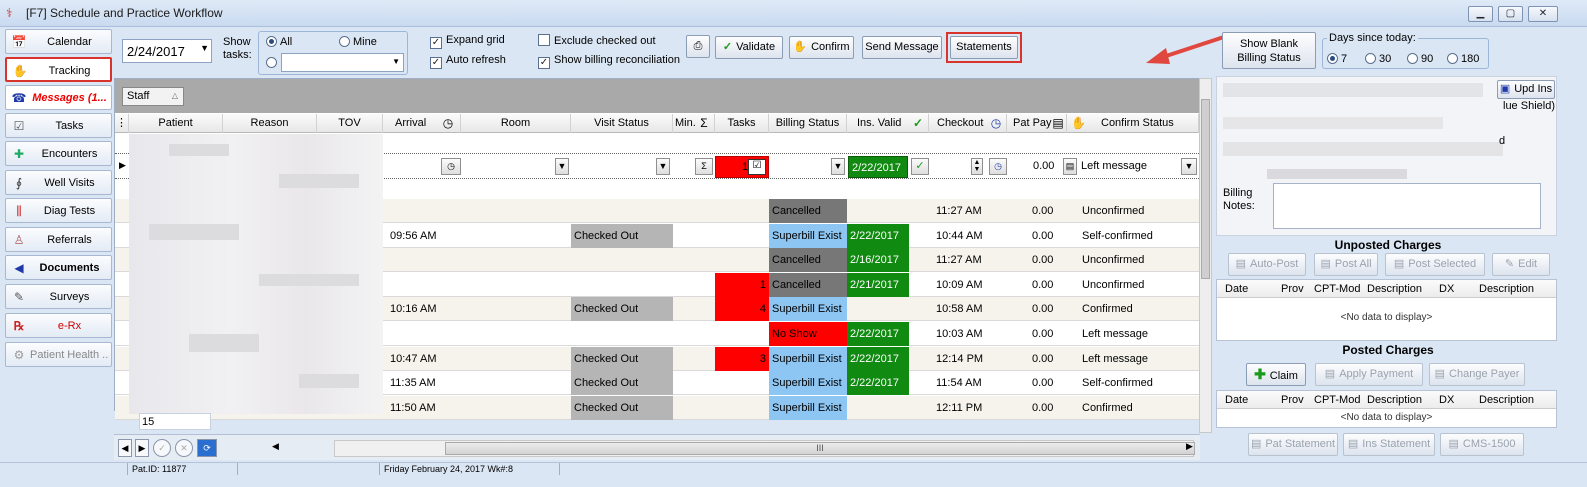  I want to click on col-ins-valid: Ins. Valid ✓, so click(888, 123).